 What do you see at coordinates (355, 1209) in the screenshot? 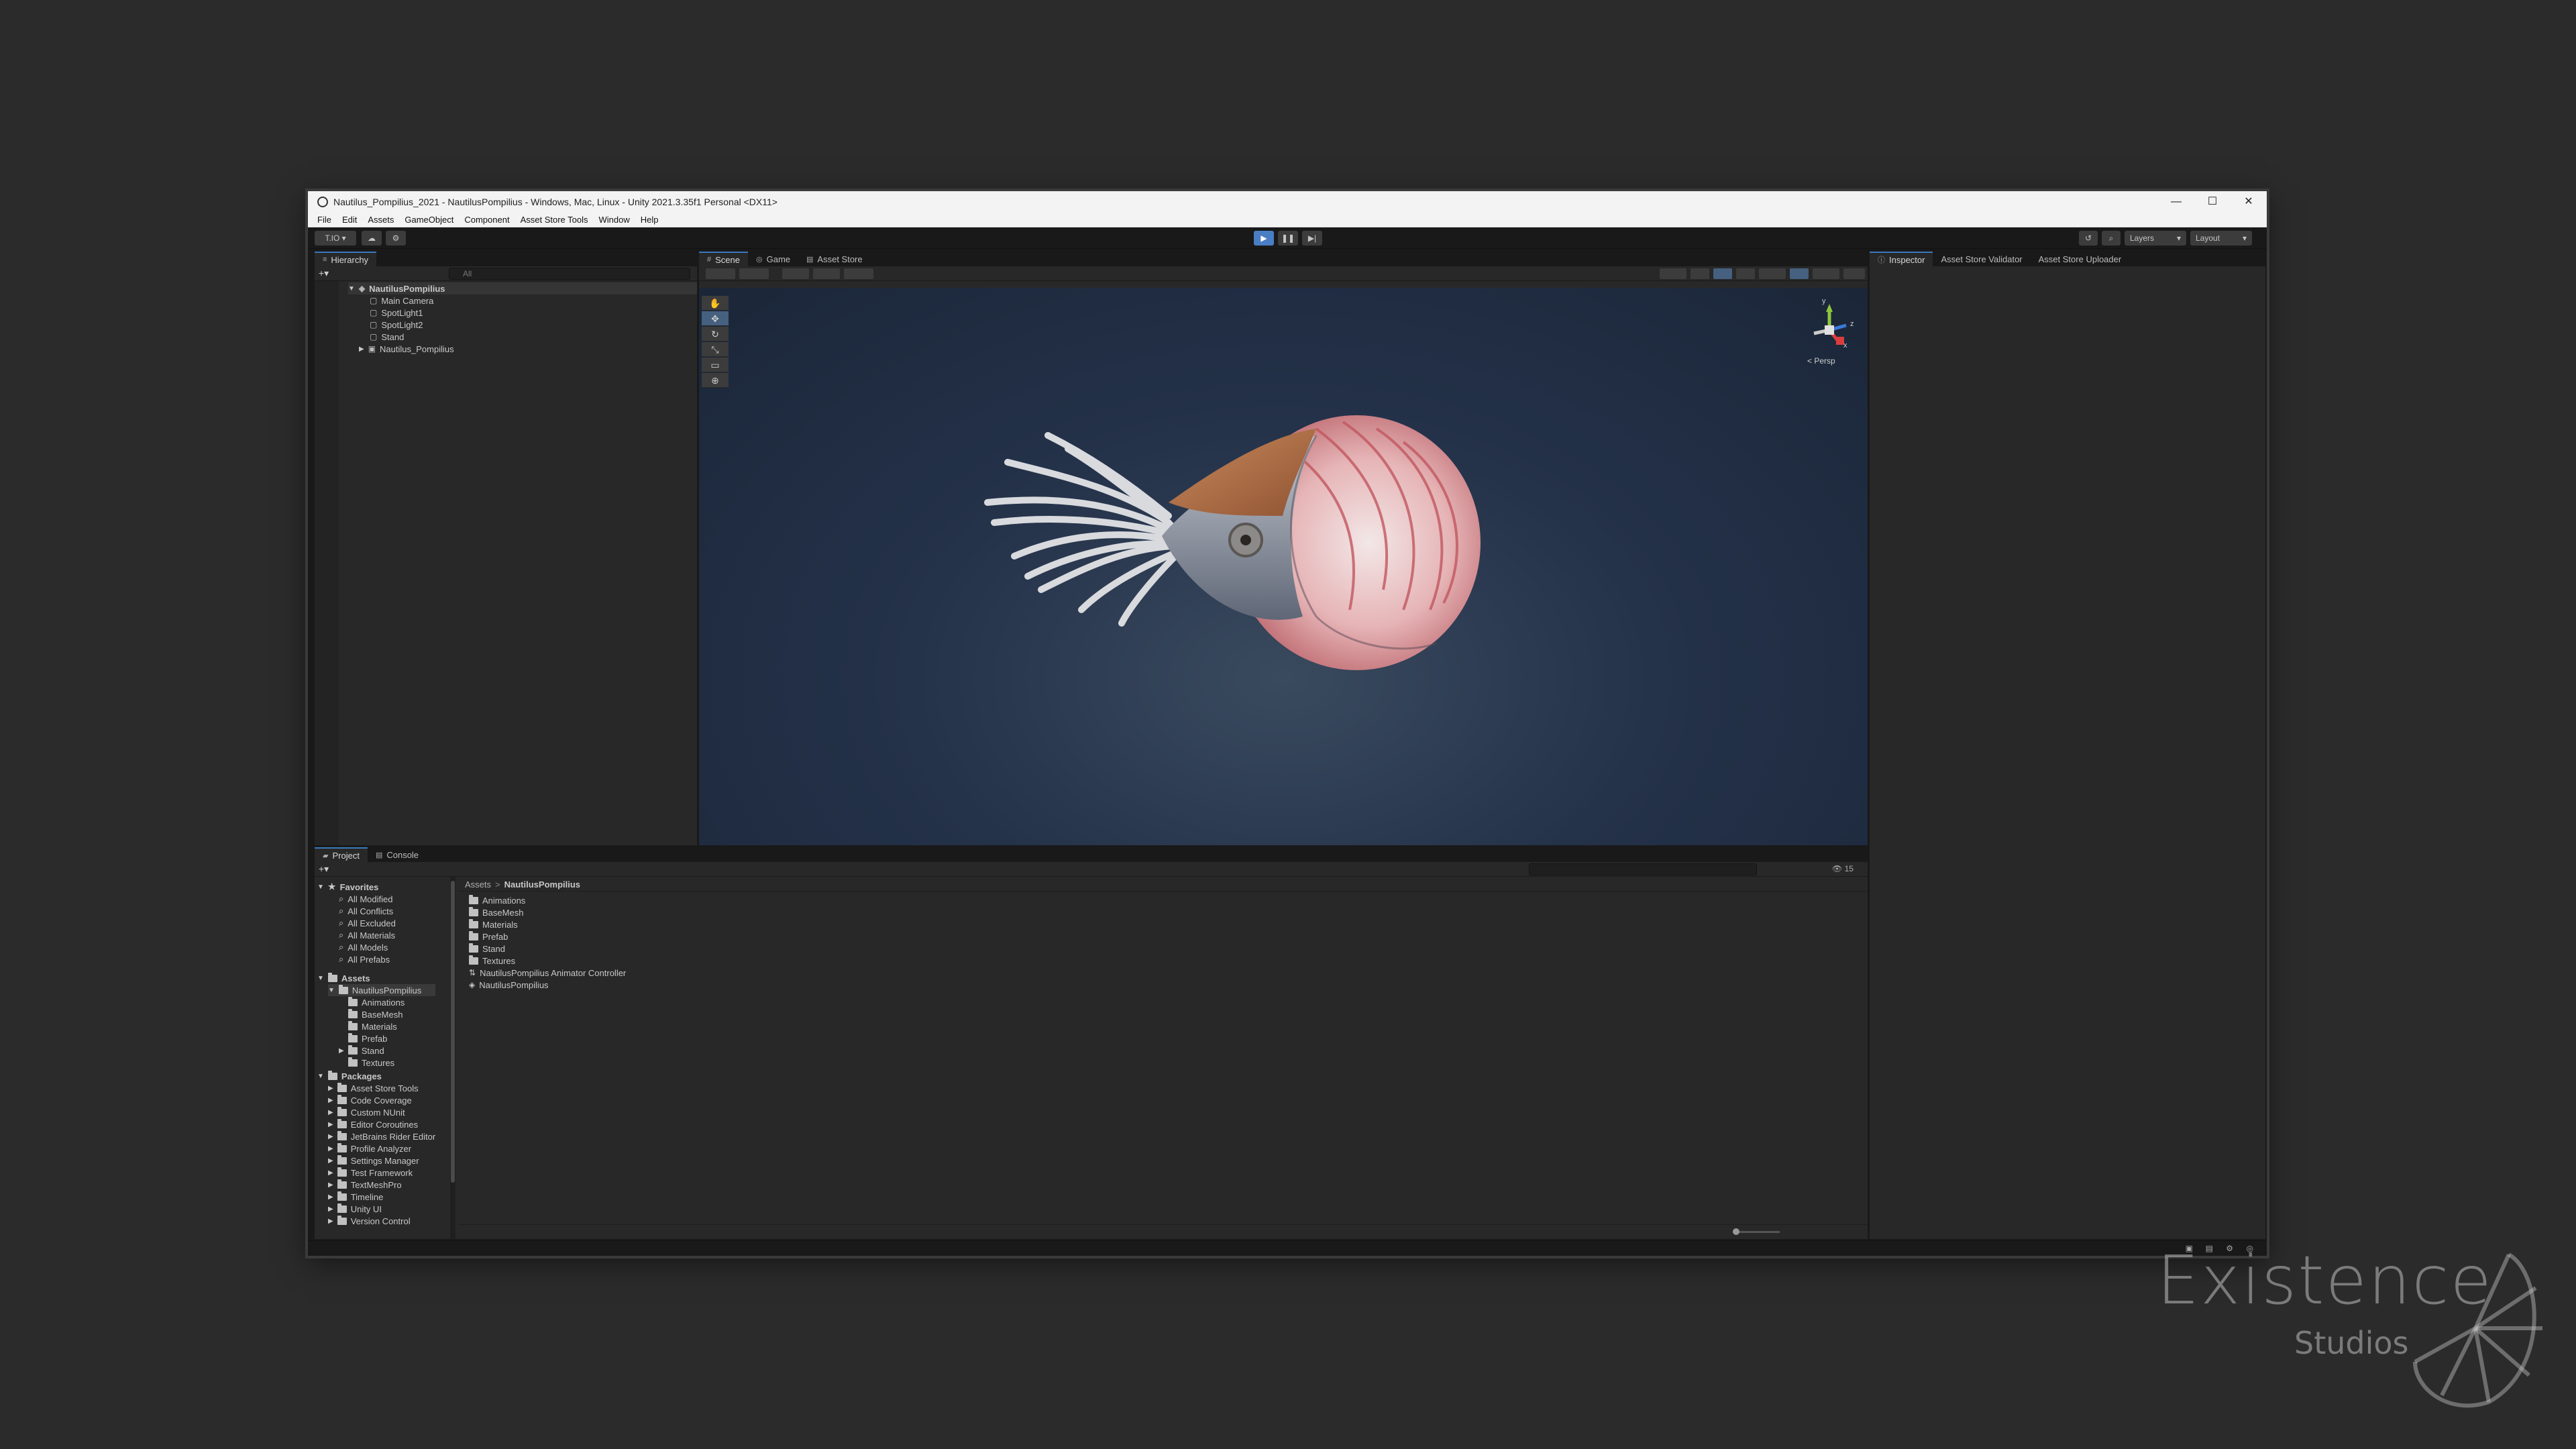
I see `package-item: ▶ Unity UI` at bounding box center [355, 1209].